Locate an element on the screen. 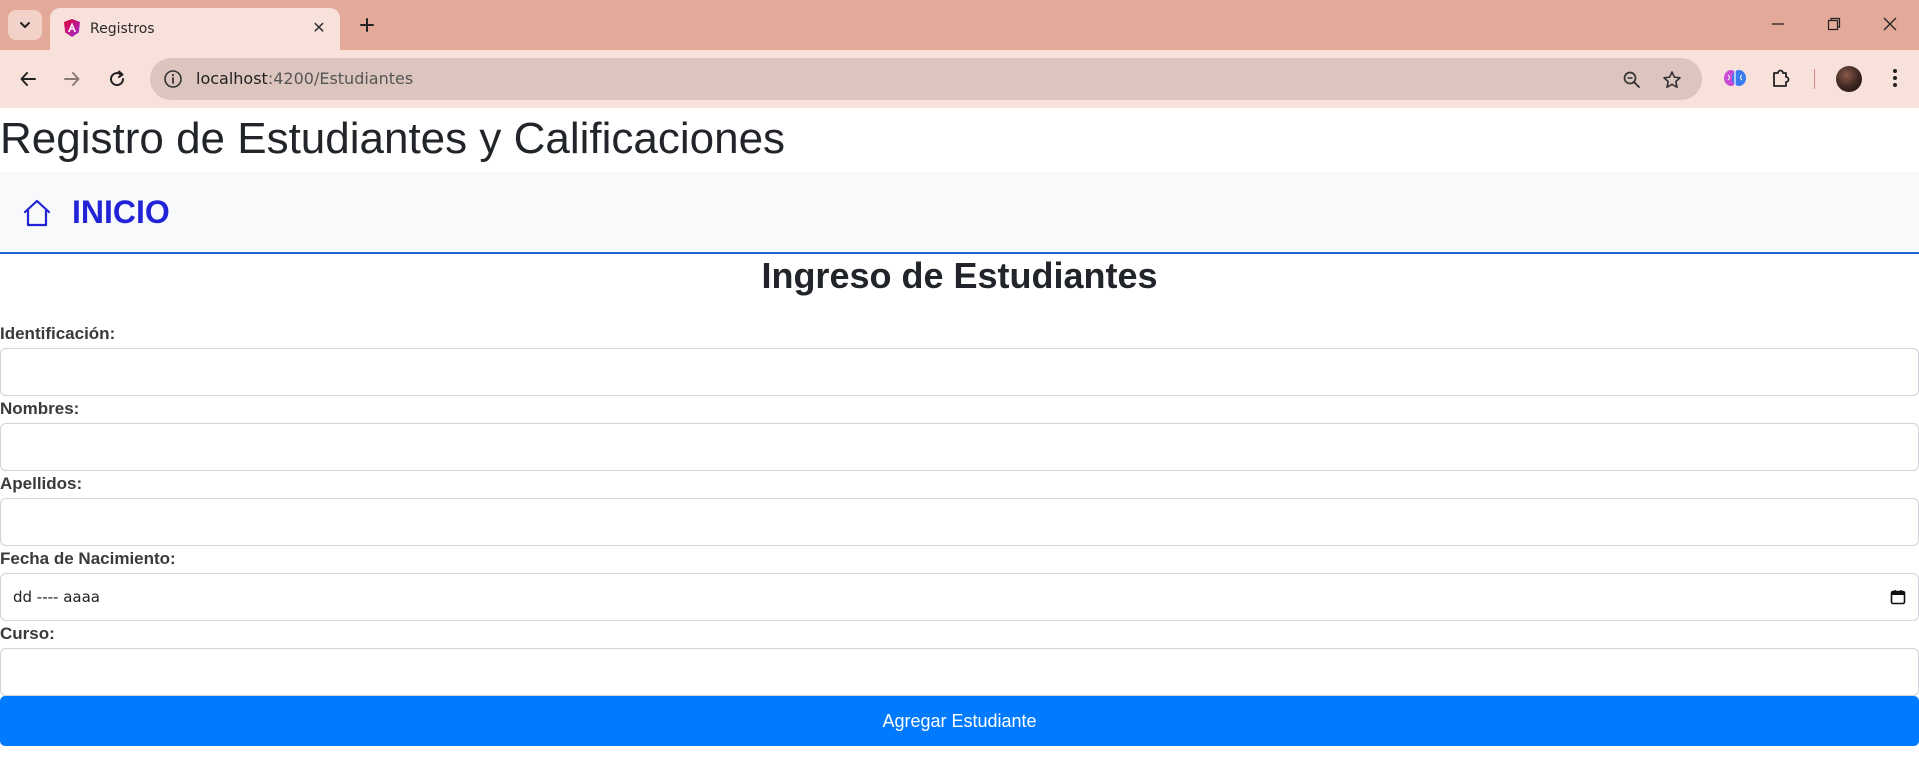  fecha-nacimiento-label: Fecha de Nacimiento: is located at coordinates (88, 558).